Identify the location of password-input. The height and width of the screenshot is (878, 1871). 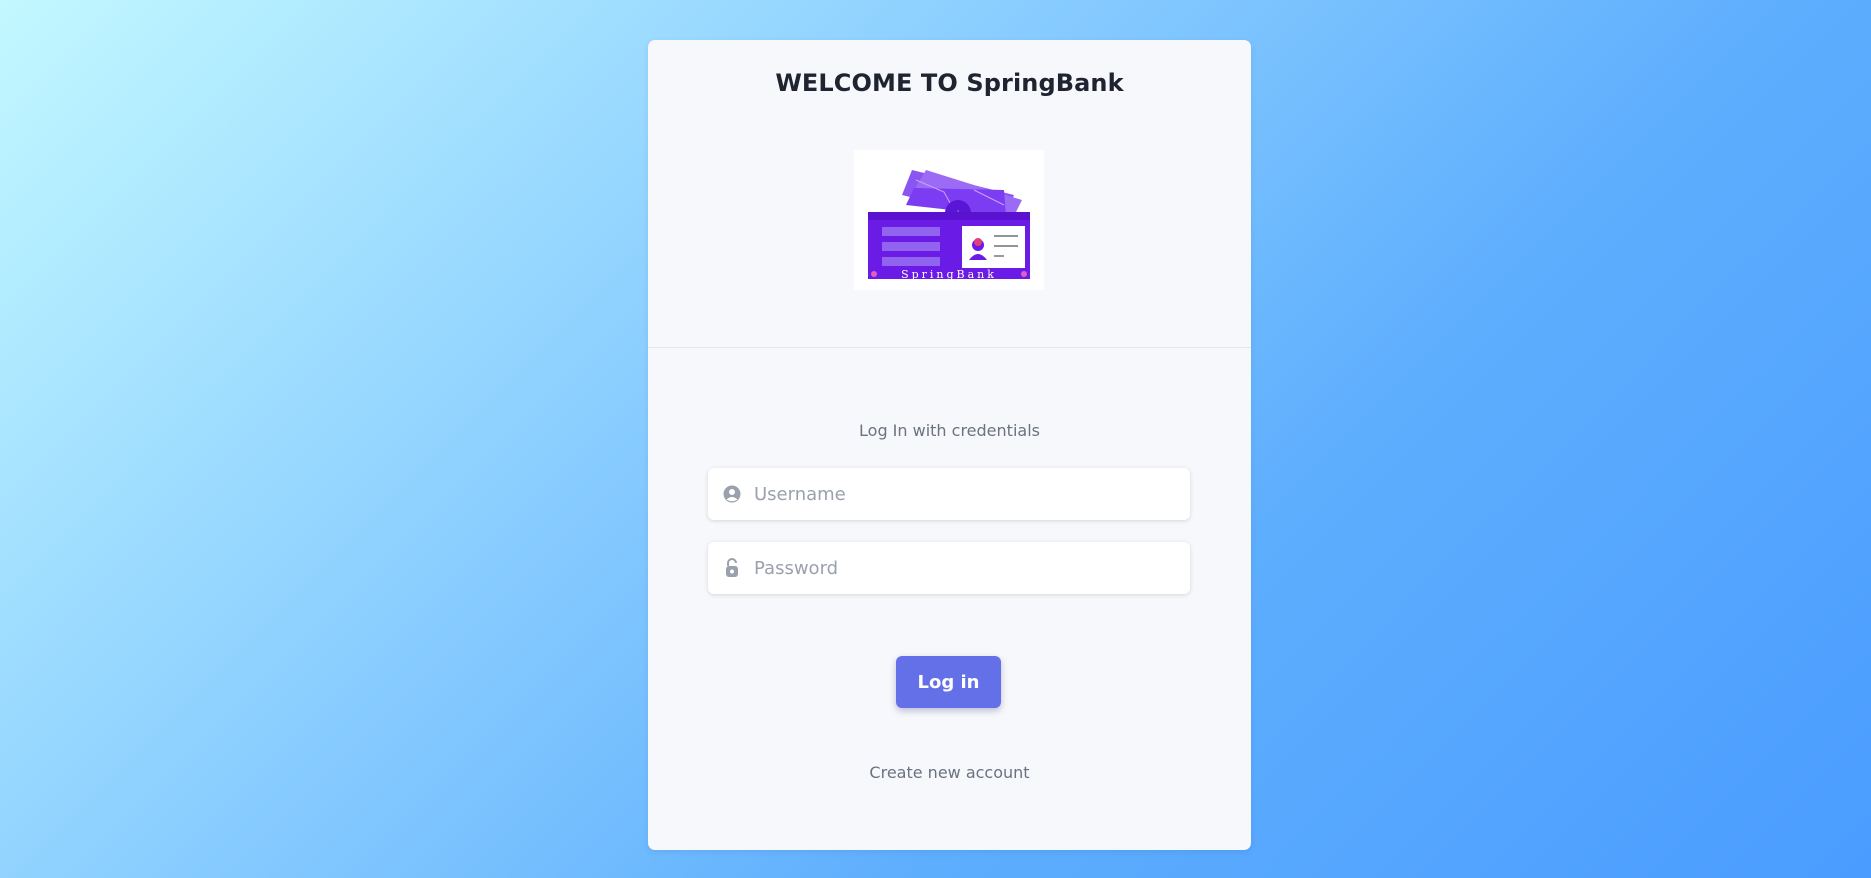
(972, 568).